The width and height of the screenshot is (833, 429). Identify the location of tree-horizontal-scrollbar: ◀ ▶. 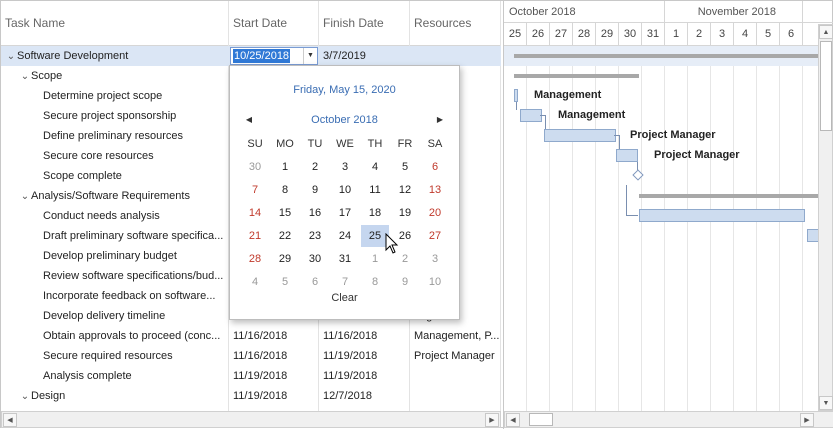
(251, 419).